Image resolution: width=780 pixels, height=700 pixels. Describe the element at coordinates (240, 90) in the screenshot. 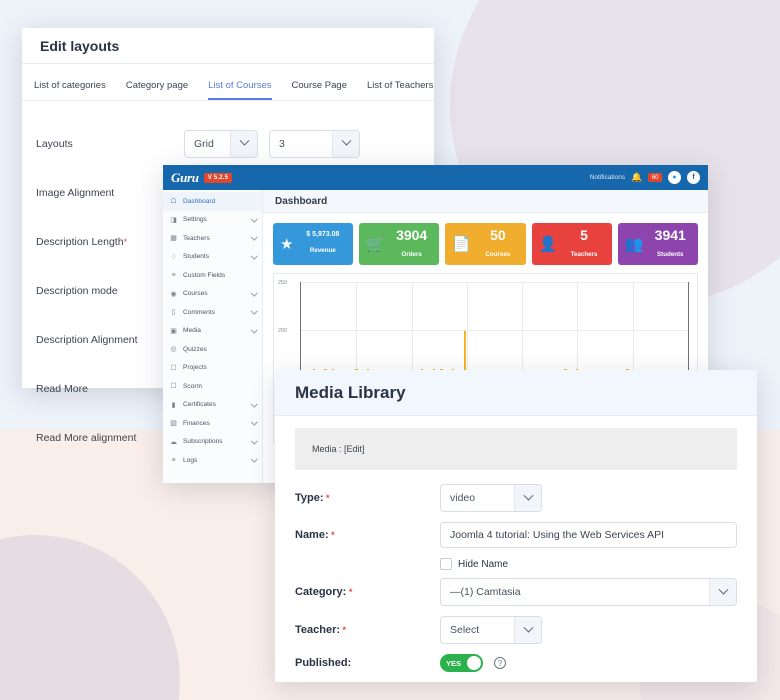

I see `tab-list-of-courses: List of Courses` at that location.